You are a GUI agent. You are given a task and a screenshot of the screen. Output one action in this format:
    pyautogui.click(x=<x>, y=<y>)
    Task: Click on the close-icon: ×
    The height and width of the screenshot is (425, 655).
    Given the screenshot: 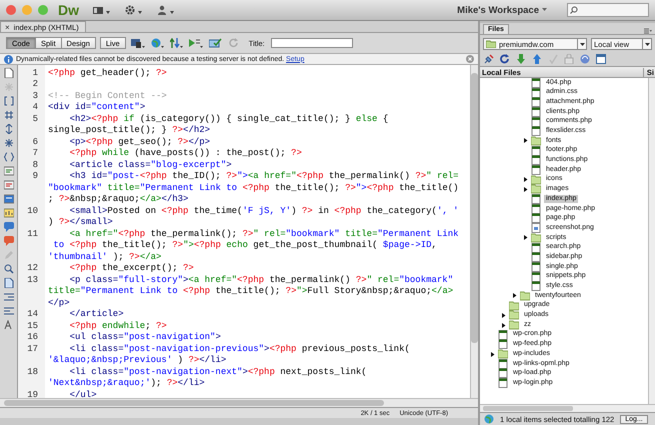 What is the action you would take?
    pyautogui.click(x=7, y=27)
    